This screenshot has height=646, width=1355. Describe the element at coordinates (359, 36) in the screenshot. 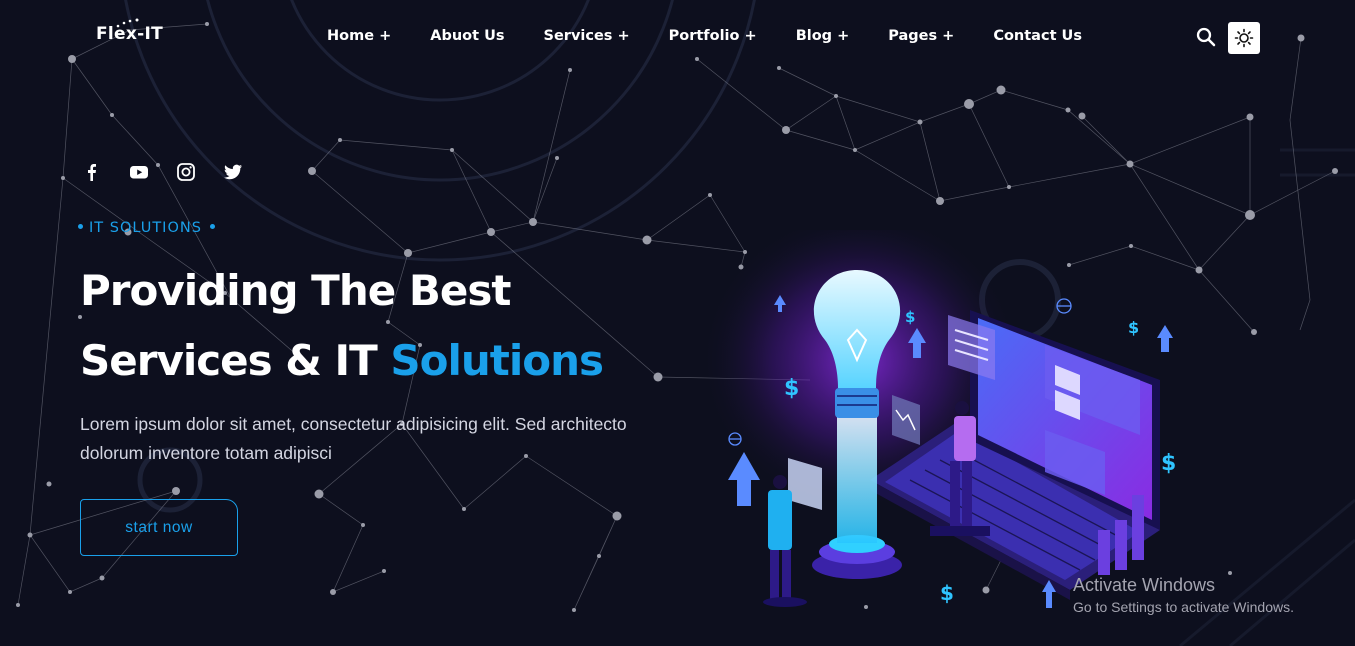

I see `nav-item-home: Home +` at that location.